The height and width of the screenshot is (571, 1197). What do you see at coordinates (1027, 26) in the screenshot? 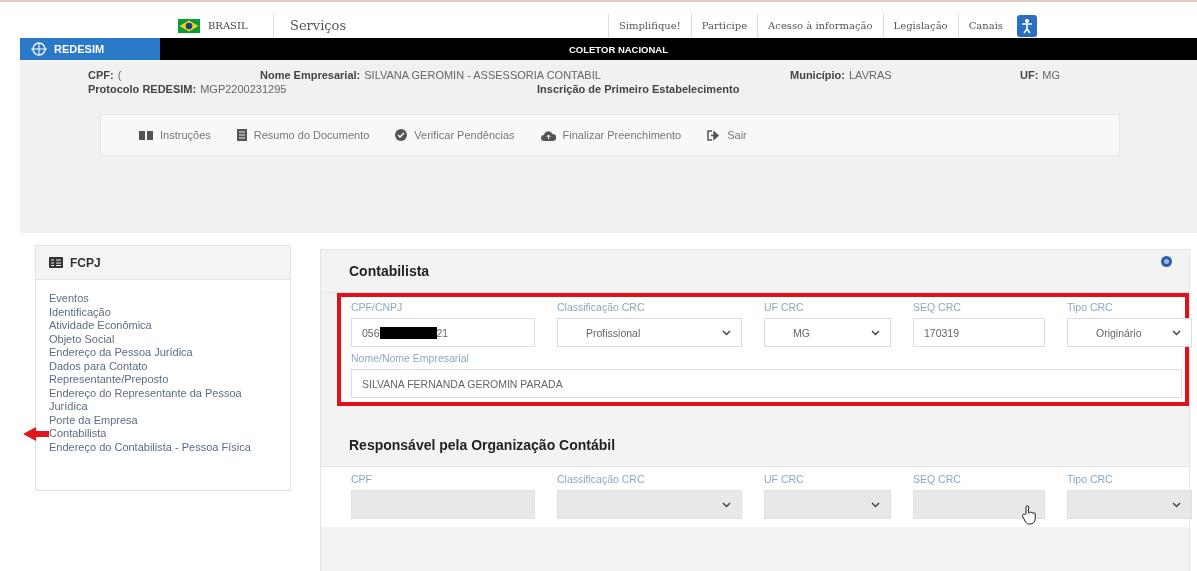
I see `accessibility-icon` at bounding box center [1027, 26].